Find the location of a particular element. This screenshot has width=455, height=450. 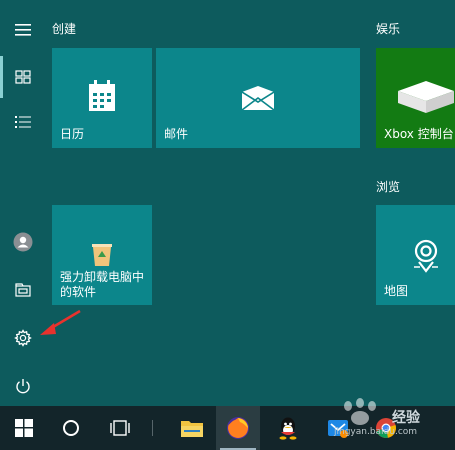

windows-icon is located at coordinates (24, 428).